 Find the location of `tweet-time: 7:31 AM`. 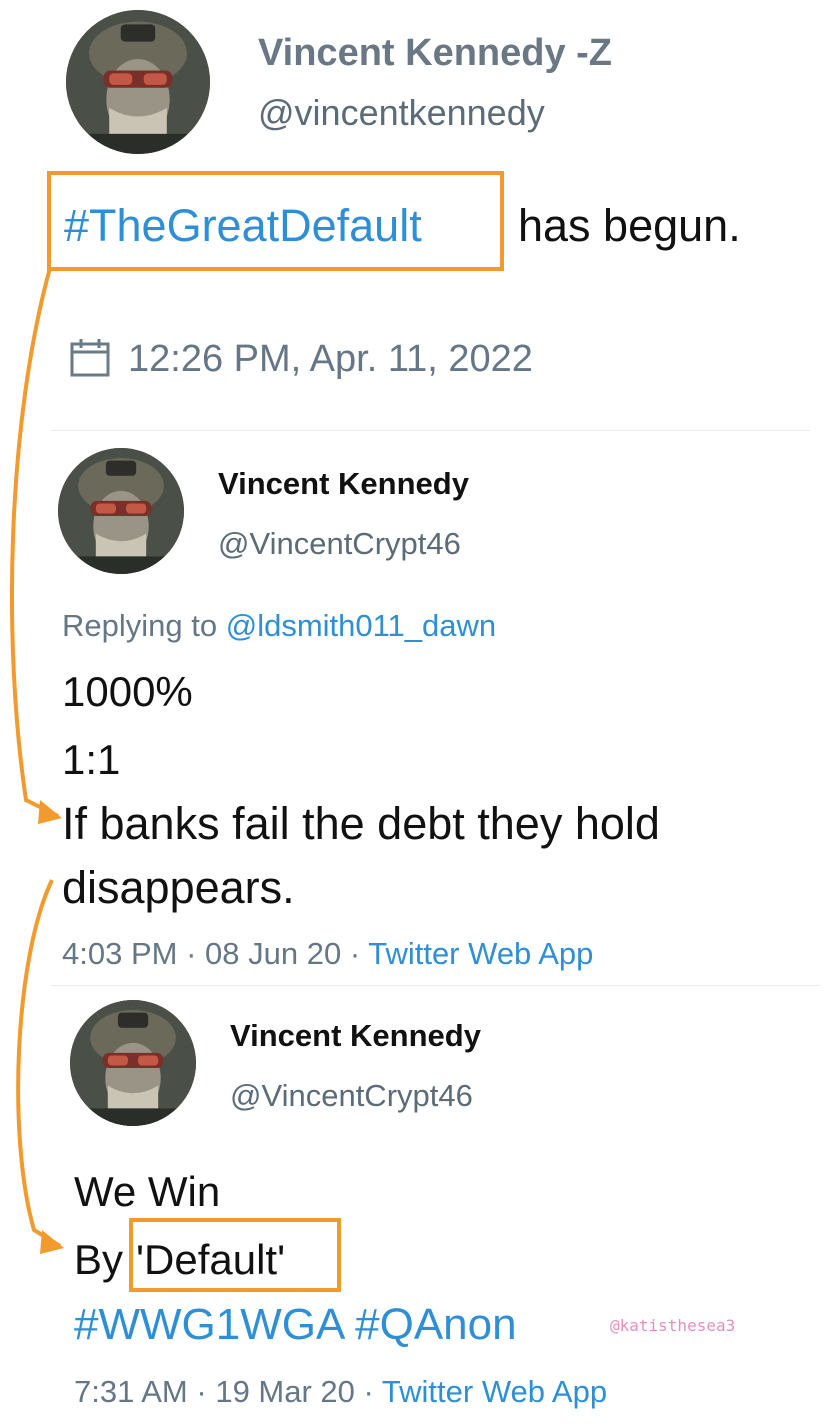

tweet-time: 7:31 AM is located at coordinates (131, 1391).